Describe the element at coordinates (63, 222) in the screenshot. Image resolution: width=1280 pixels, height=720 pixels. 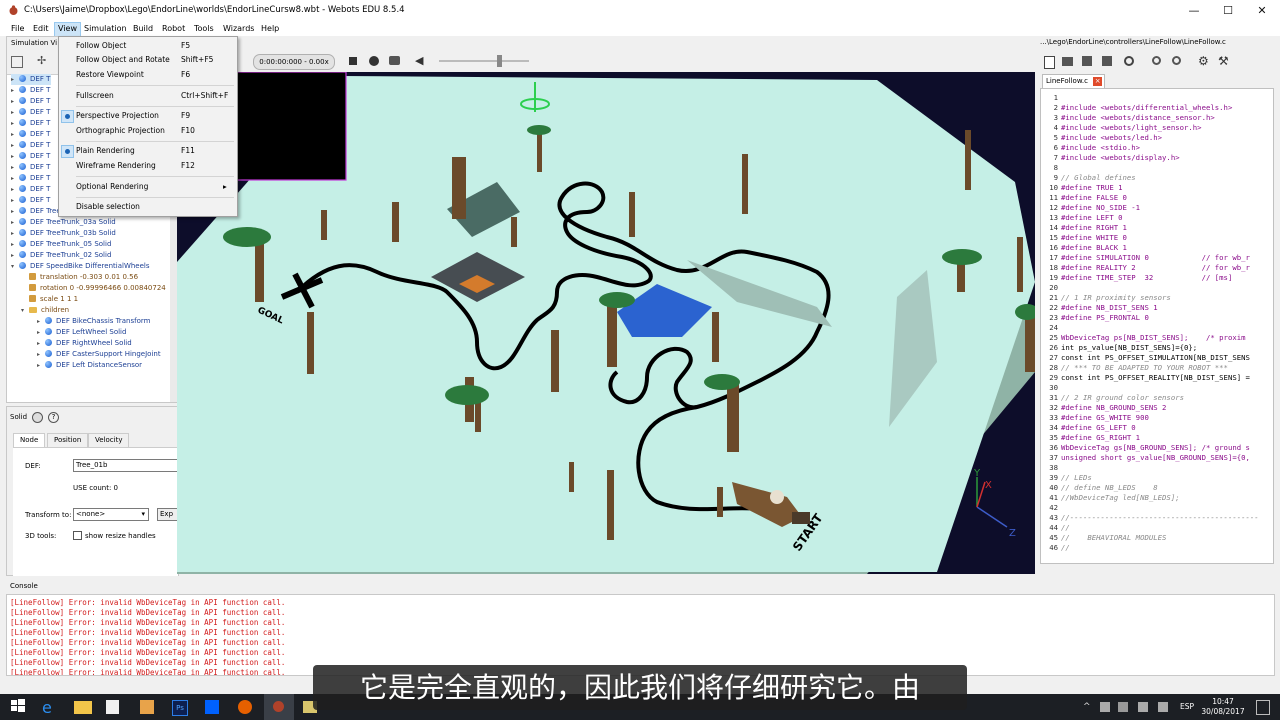
I see `tree-item-treetrunk-03a: ▸ DEF TreeTrunk_03a Solid` at that location.